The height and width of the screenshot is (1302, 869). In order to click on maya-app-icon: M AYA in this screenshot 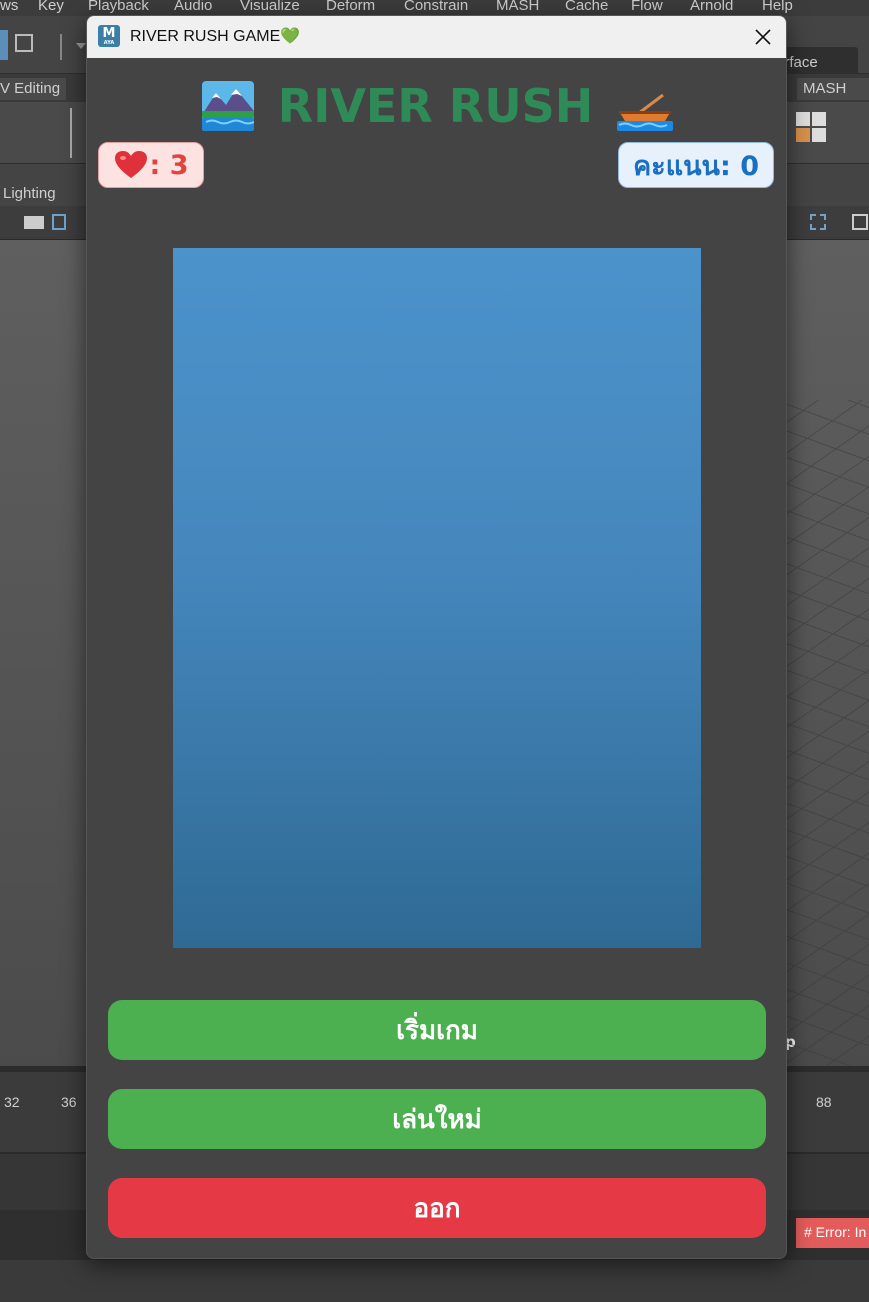, I will do `click(109, 36)`.